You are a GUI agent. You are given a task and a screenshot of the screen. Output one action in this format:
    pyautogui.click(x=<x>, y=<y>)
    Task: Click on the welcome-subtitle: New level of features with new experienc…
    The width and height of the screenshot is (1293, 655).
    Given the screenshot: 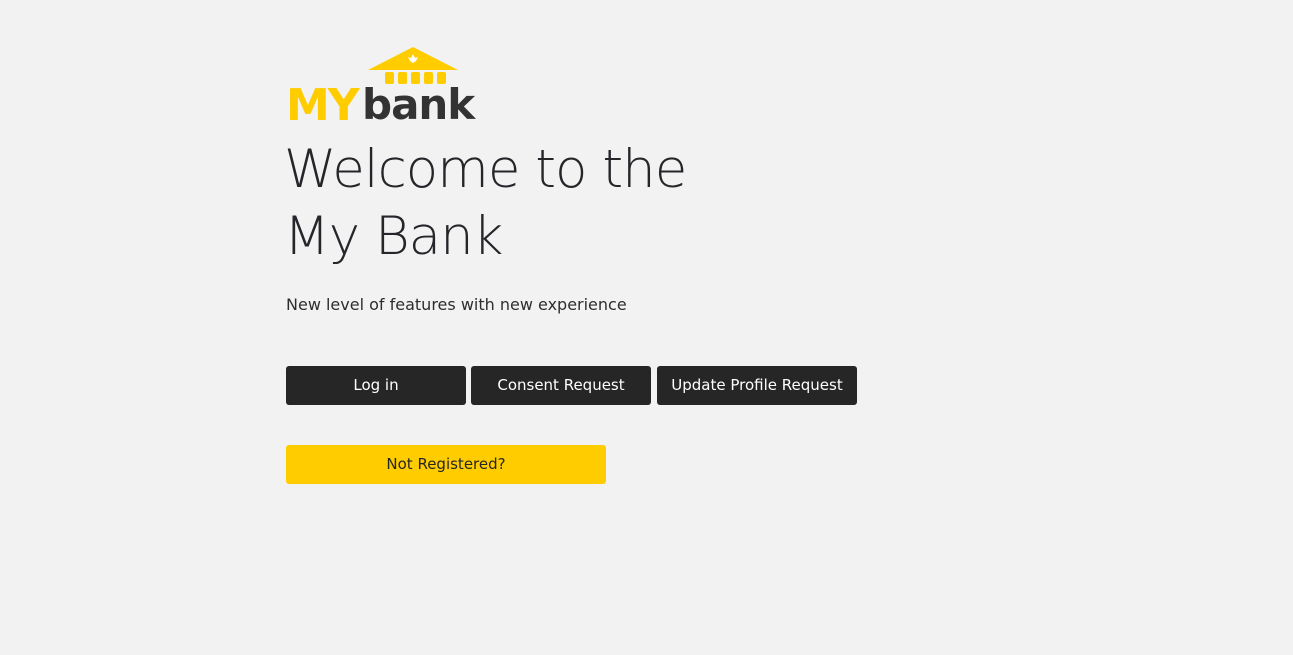 What is the action you would take?
    pyautogui.click(x=456, y=304)
    